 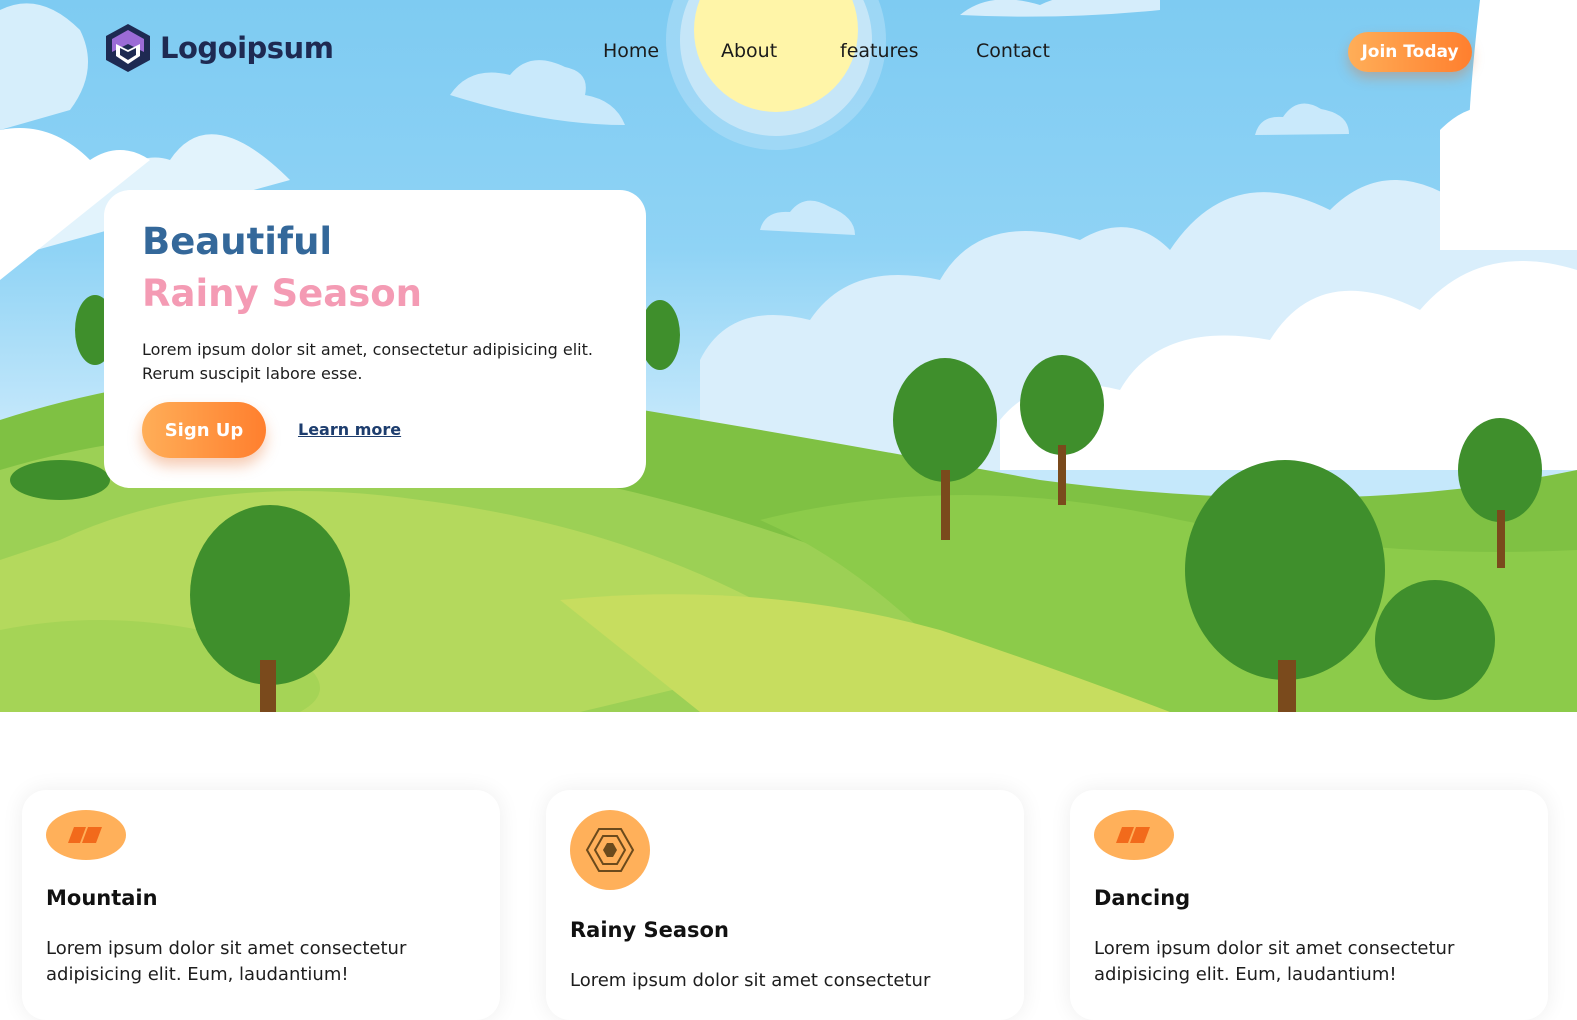 What do you see at coordinates (879, 51) in the screenshot?
I see `nav-features: features` at bounding box center [879, 51].